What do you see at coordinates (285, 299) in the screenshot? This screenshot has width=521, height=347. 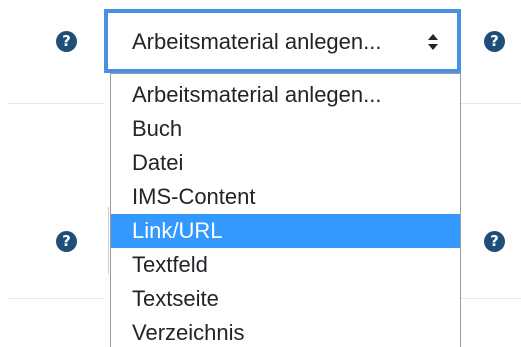 I see `option-textseite: Textseite` at bounding box center [285, 299].